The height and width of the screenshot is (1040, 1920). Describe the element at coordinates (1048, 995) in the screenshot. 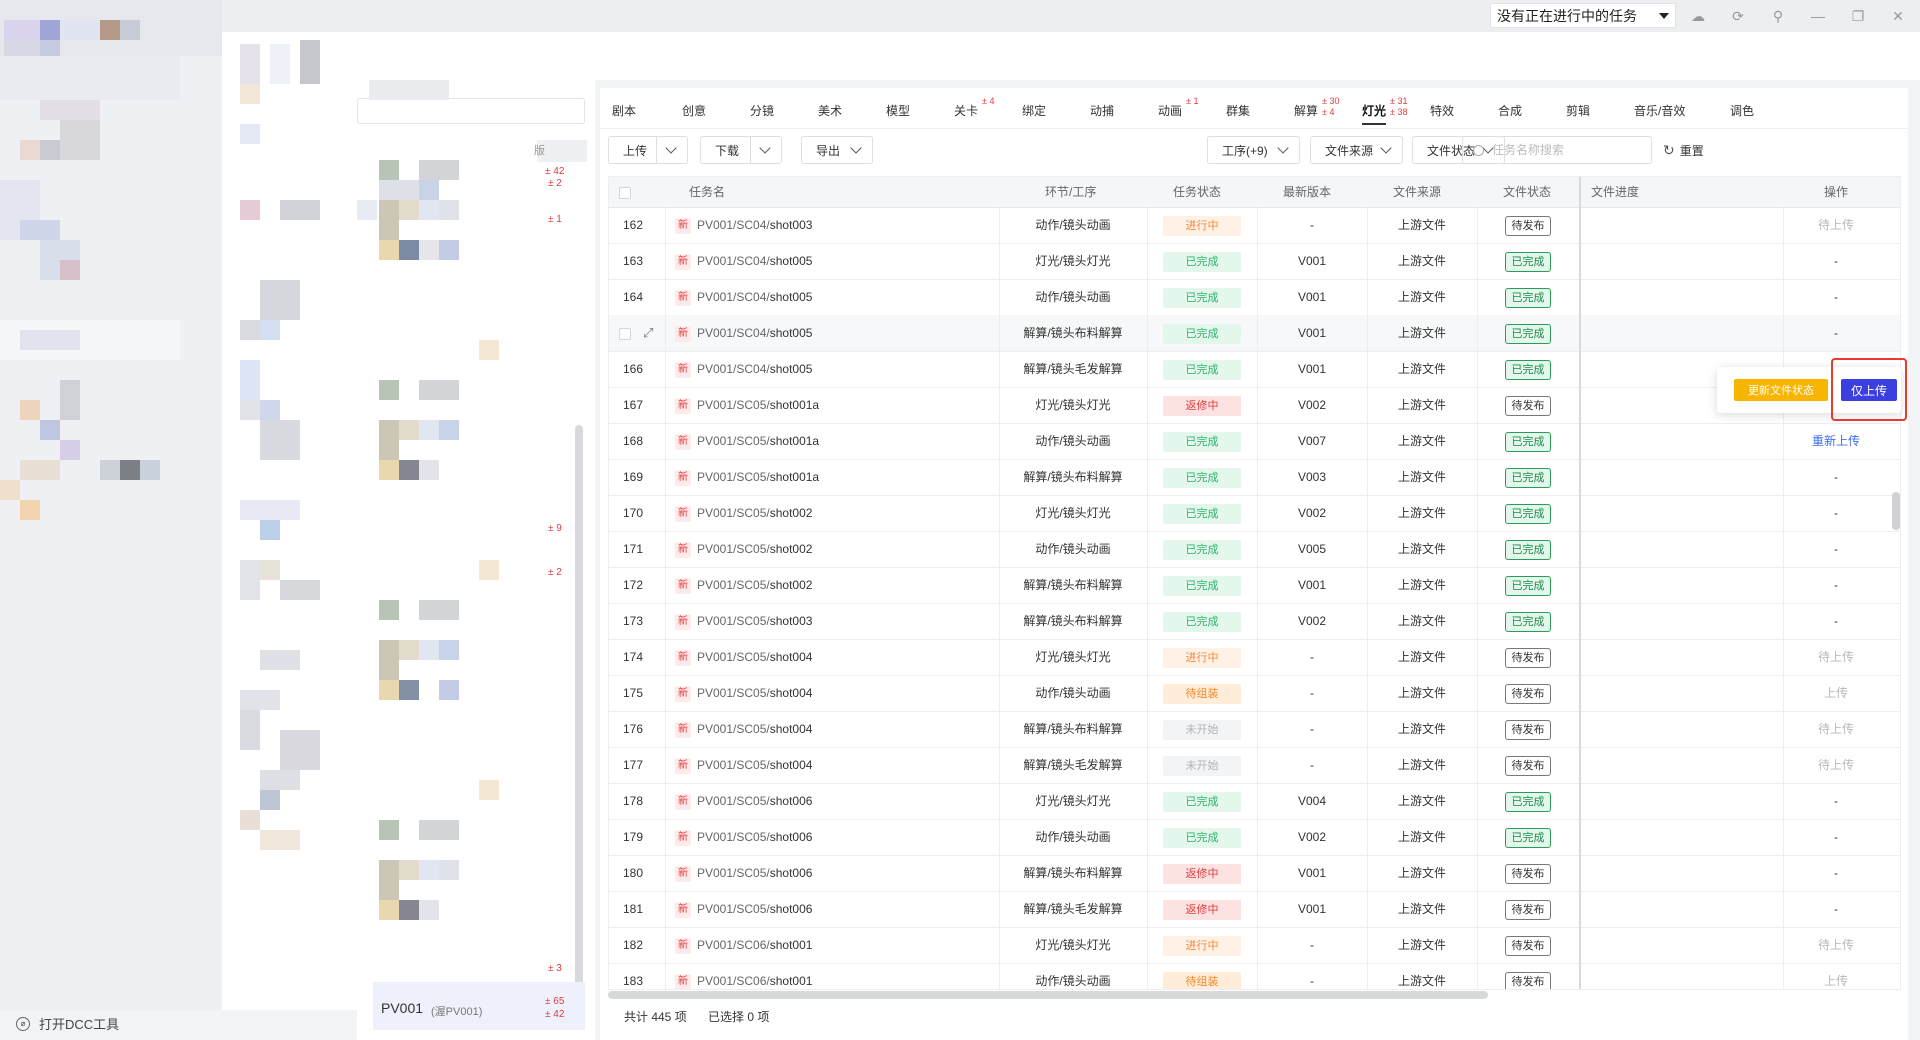

I see `table-horizontal-scrollbar` at that location.